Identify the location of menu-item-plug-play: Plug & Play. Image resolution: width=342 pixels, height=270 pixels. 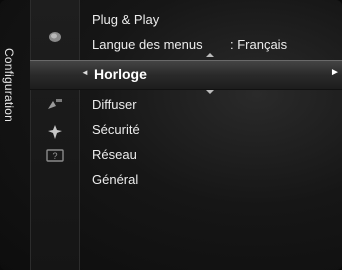
(125, 19).